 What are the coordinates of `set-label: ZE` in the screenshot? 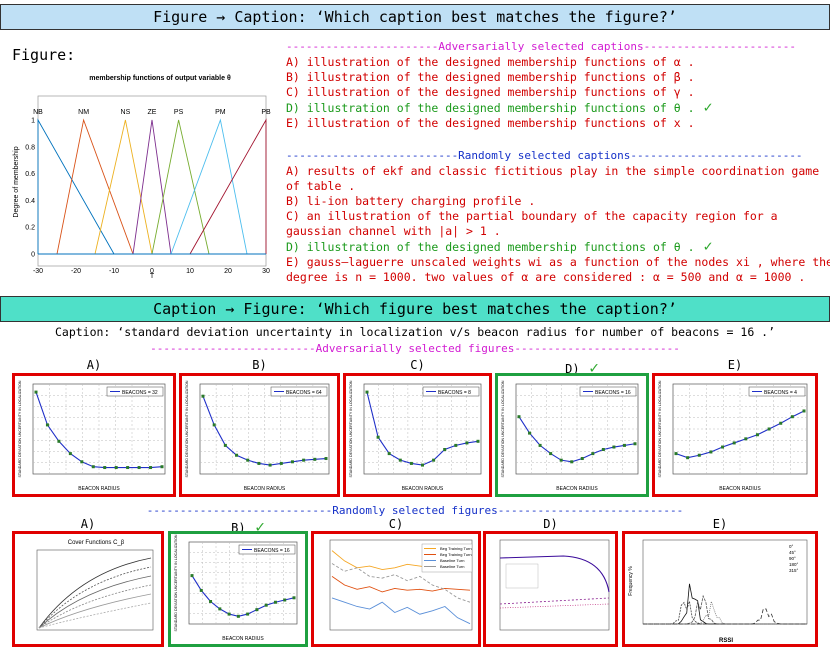 It's located at (152, 112).